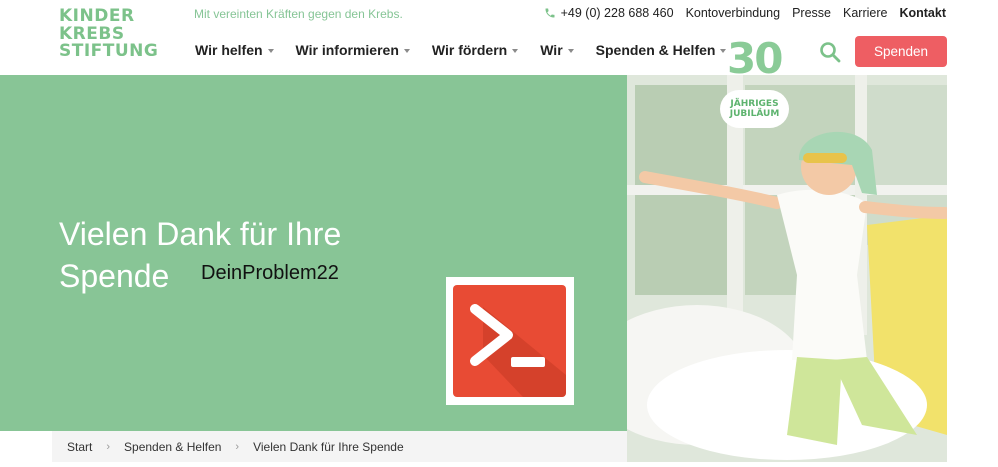  What do you see at coordinates (865, 13) in the screenshot?
I see `topbar-link-karriere: Karriere` at bounding box center [865, 13].